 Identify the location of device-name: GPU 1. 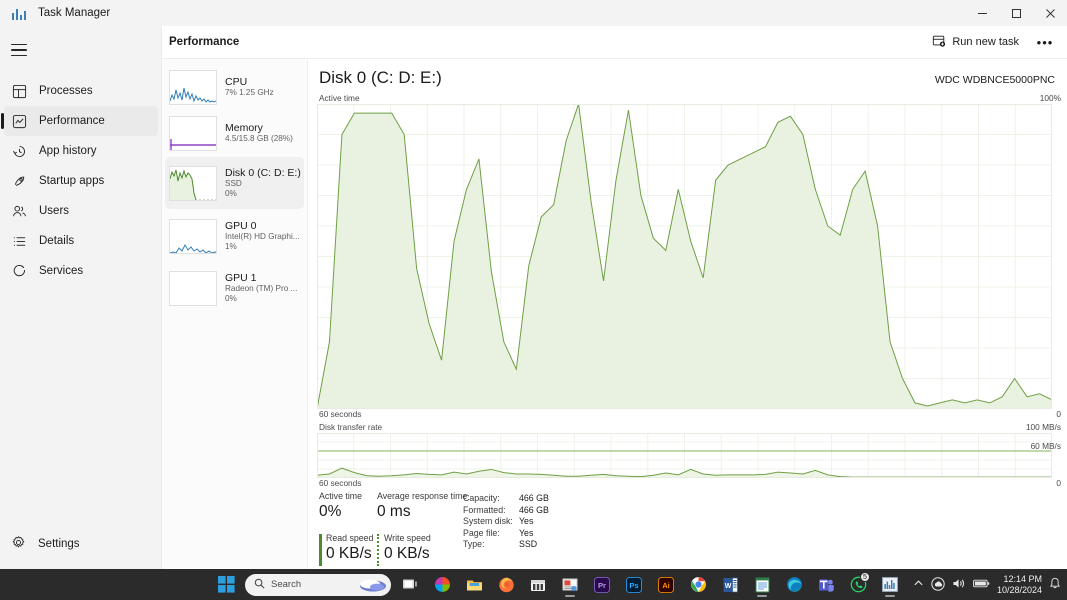
(241, 278).